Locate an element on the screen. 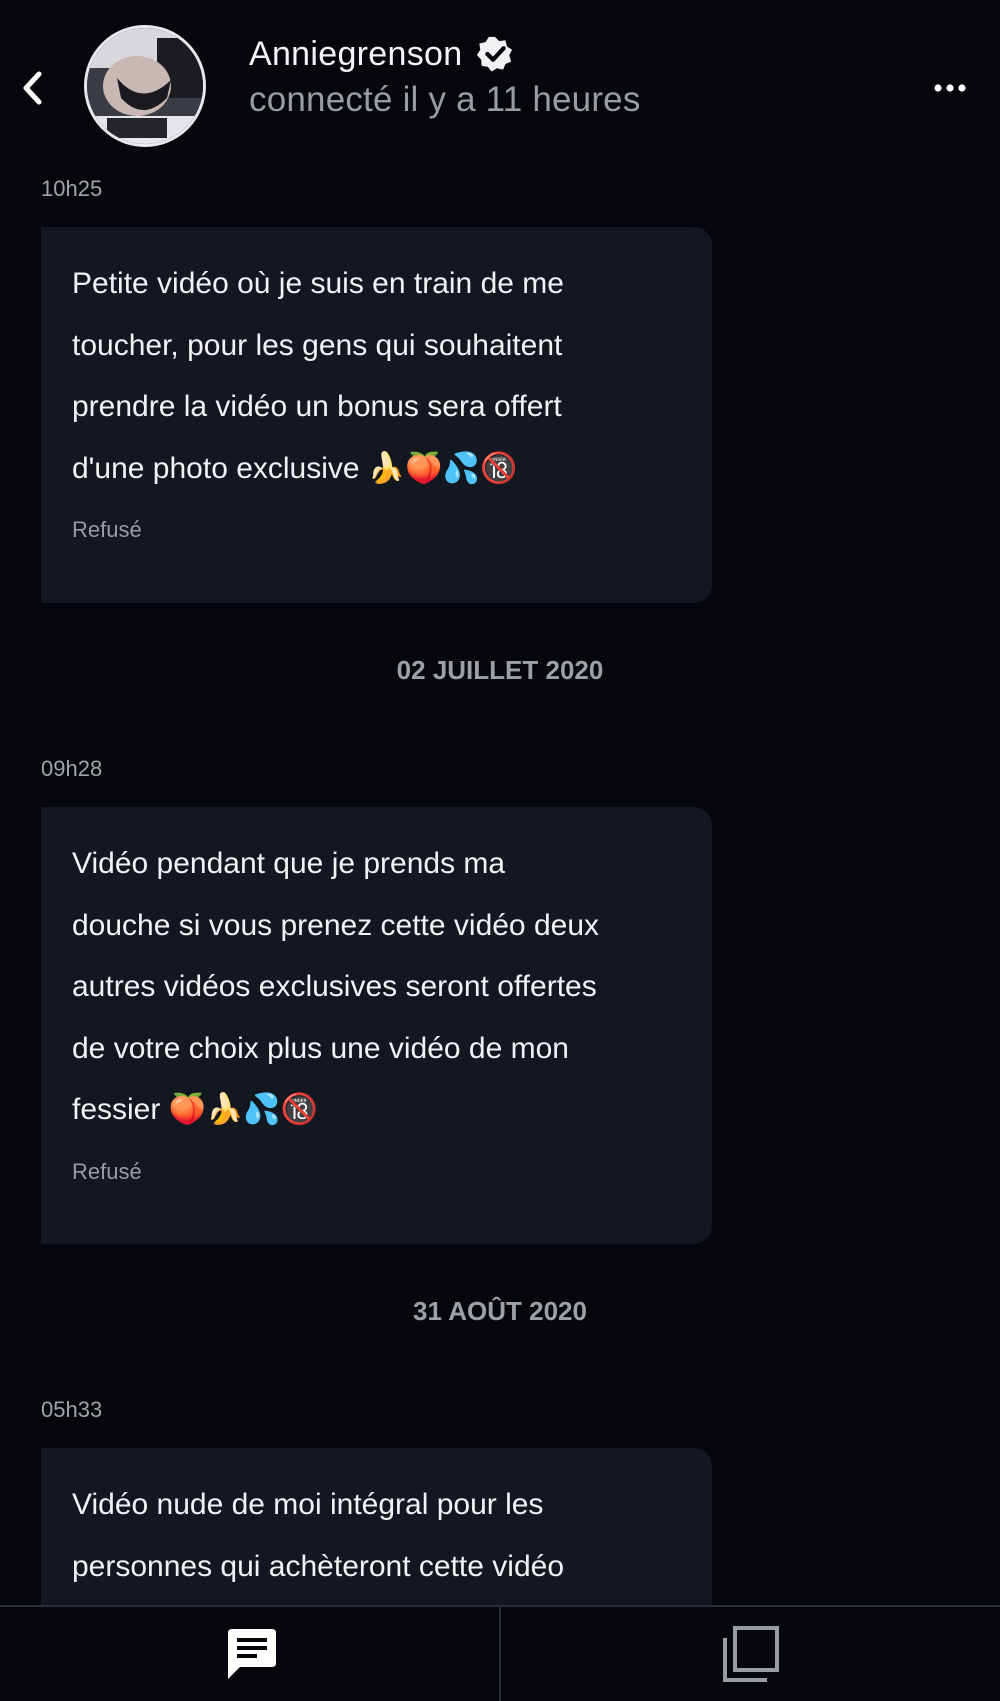 The image size is (1000, 1701). more-options-button is located at coordinates (950, 88).